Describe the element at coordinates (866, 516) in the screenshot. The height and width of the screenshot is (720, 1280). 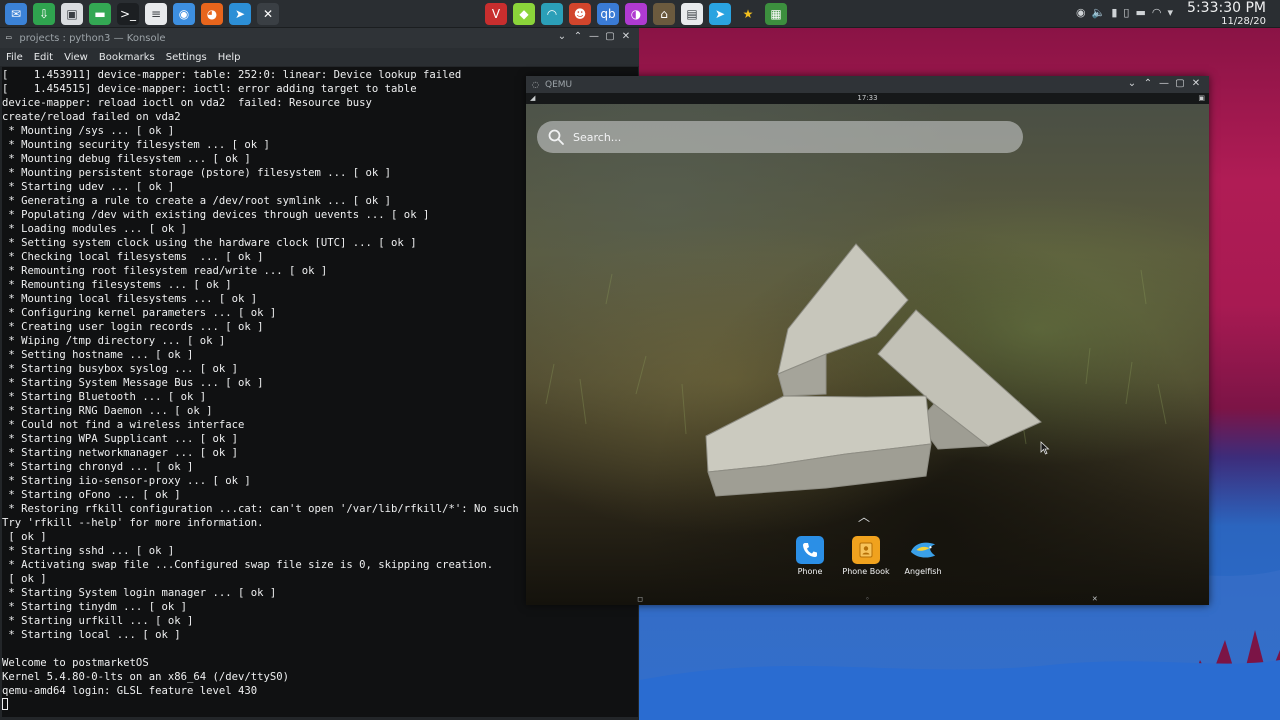
I see `app-drawer-chevron-up-icon: ︿` at that location.